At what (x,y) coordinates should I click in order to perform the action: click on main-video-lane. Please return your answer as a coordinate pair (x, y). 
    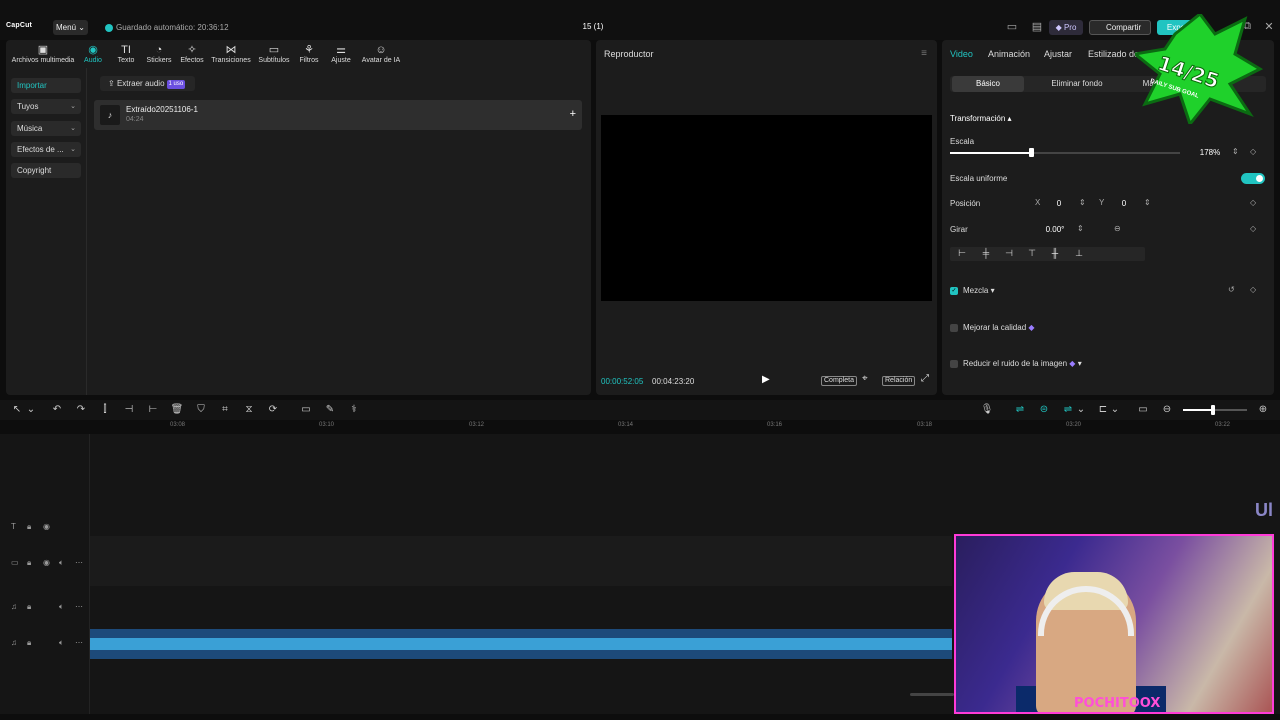
    Looking at the image, I should click on (521, 561).